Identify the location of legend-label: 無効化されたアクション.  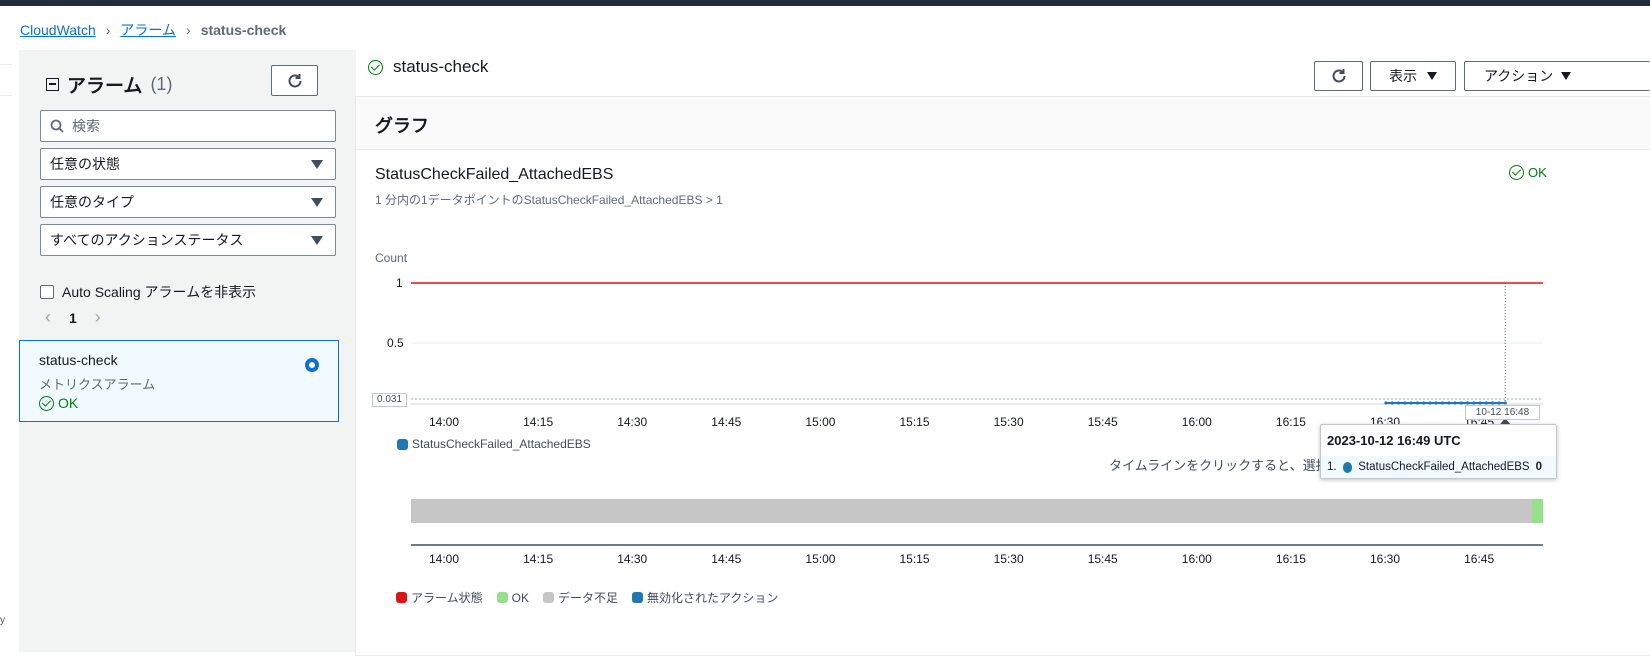
(713, 598).